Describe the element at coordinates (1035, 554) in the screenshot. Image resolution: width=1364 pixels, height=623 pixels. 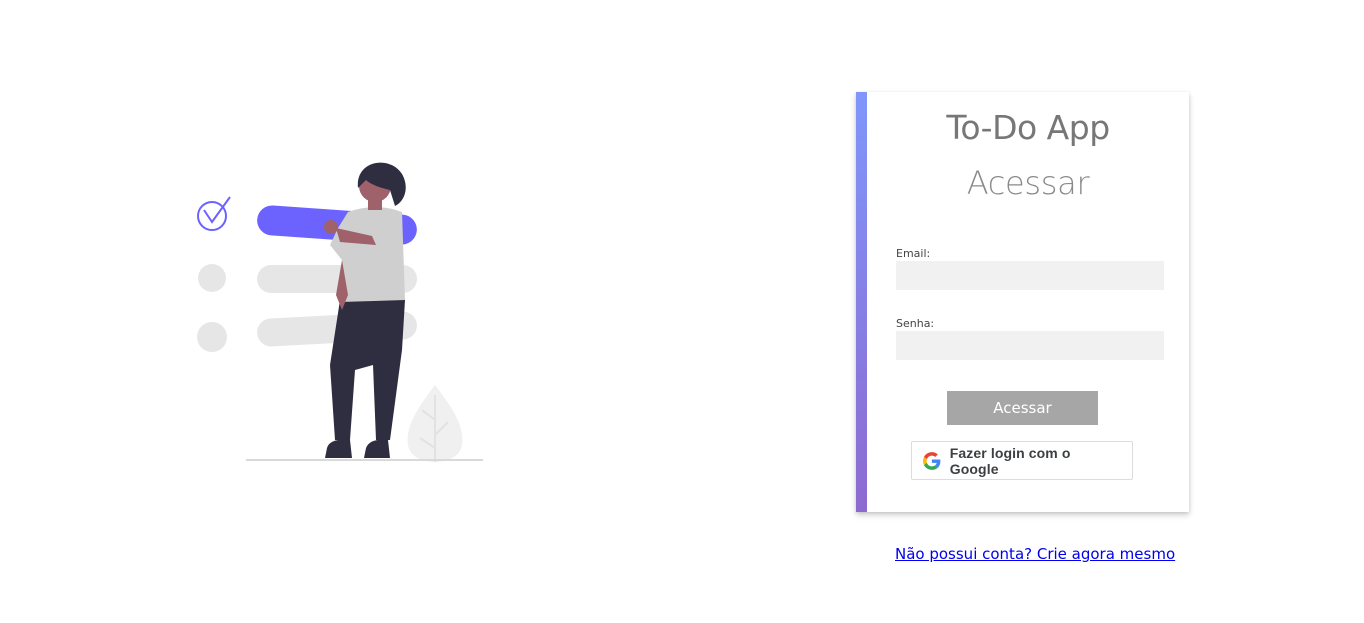
I see `signup-link: Não possui conta? Crie agora mesmo` at that location.